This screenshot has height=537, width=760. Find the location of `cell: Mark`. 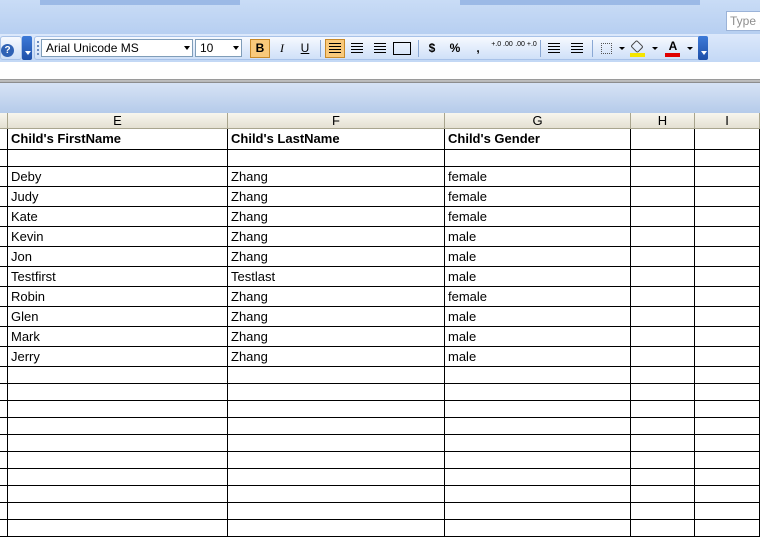

cell: Mark is located at coordinates (118, 337).